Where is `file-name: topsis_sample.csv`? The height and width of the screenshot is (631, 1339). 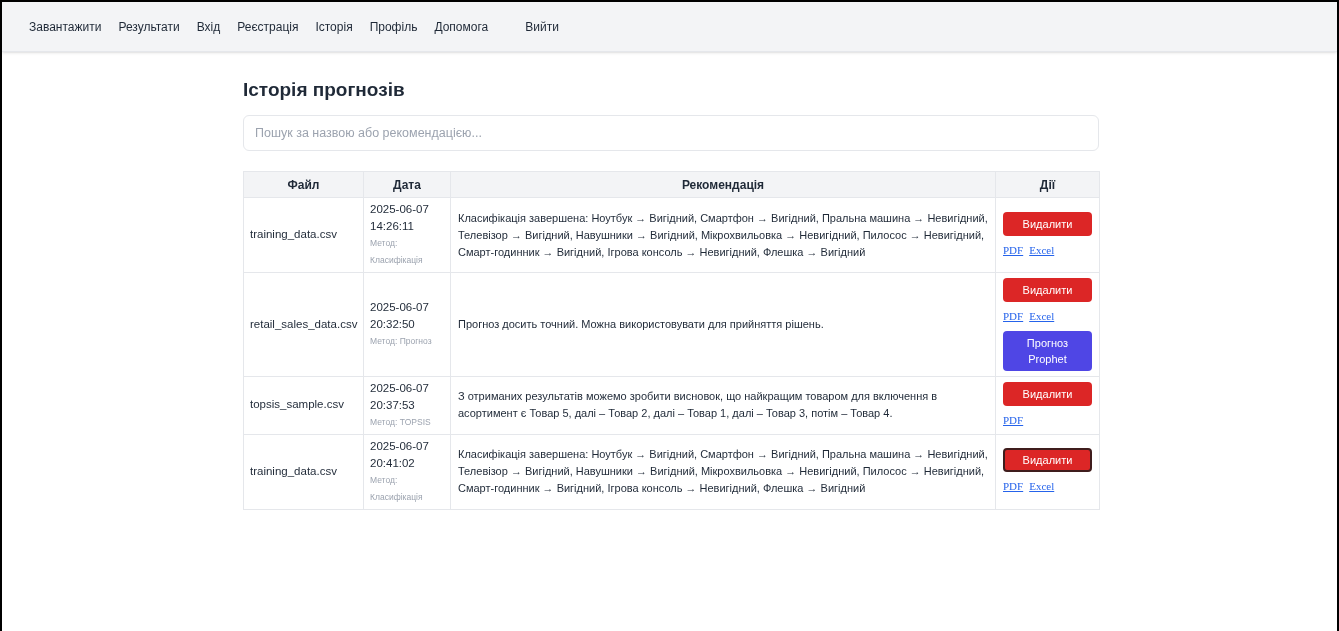 file-name: topsis_sample.csv is located at coordinates (297, 404).